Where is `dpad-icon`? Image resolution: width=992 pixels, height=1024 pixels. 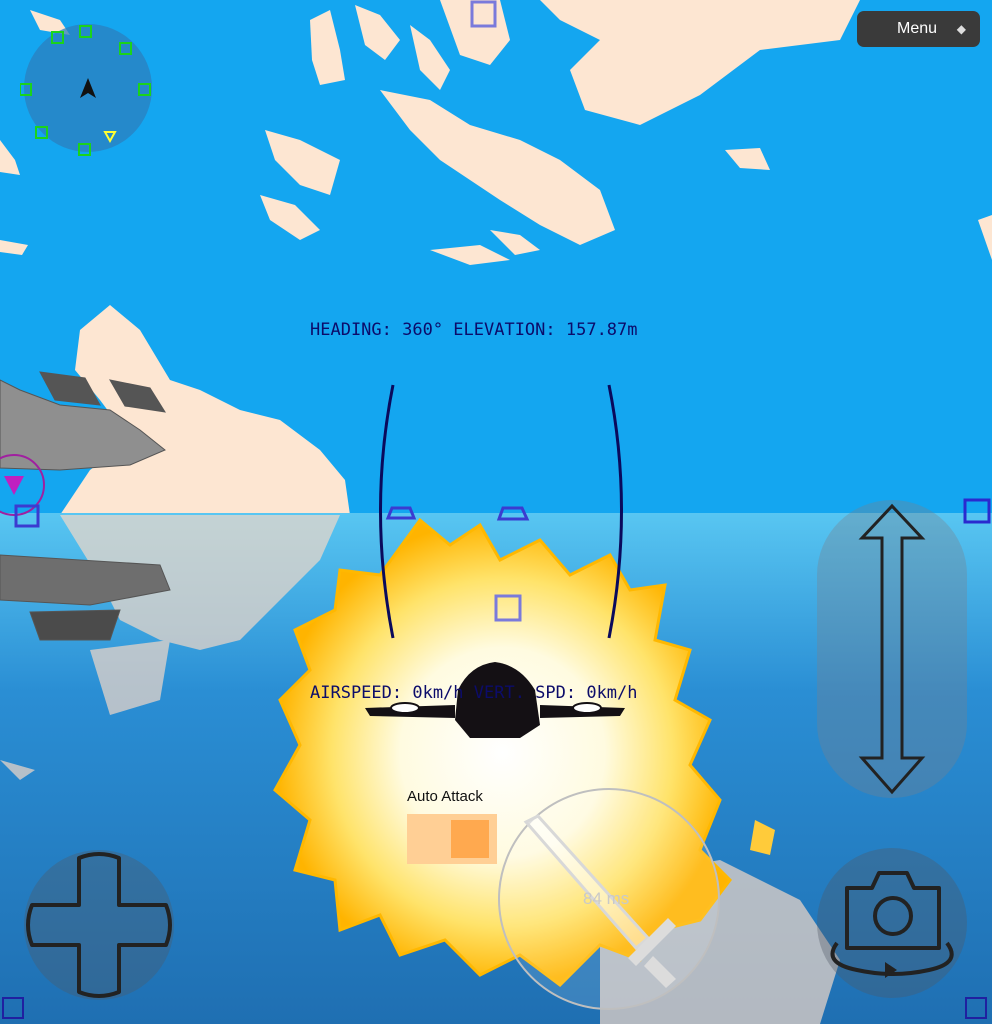
dpad-icon is located at coordinates (99, 925).